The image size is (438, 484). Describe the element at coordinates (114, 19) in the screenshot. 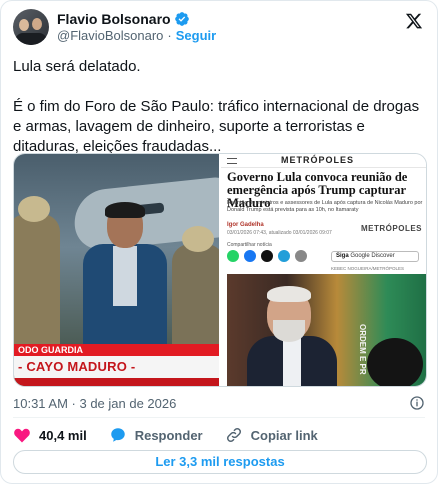

I see `author-display-name: Flavio Bolsonaro` at that location.